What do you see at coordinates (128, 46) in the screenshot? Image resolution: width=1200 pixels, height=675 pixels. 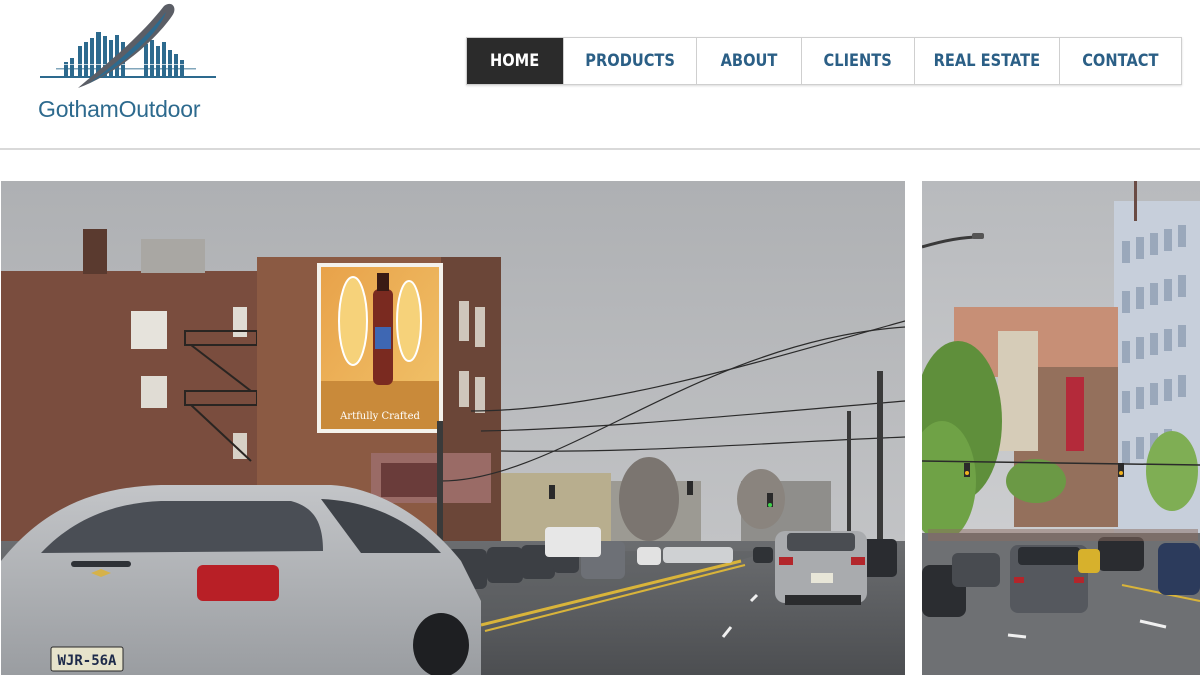 I see `skyline-swoosh-icon` at bounding box center [128, 46].